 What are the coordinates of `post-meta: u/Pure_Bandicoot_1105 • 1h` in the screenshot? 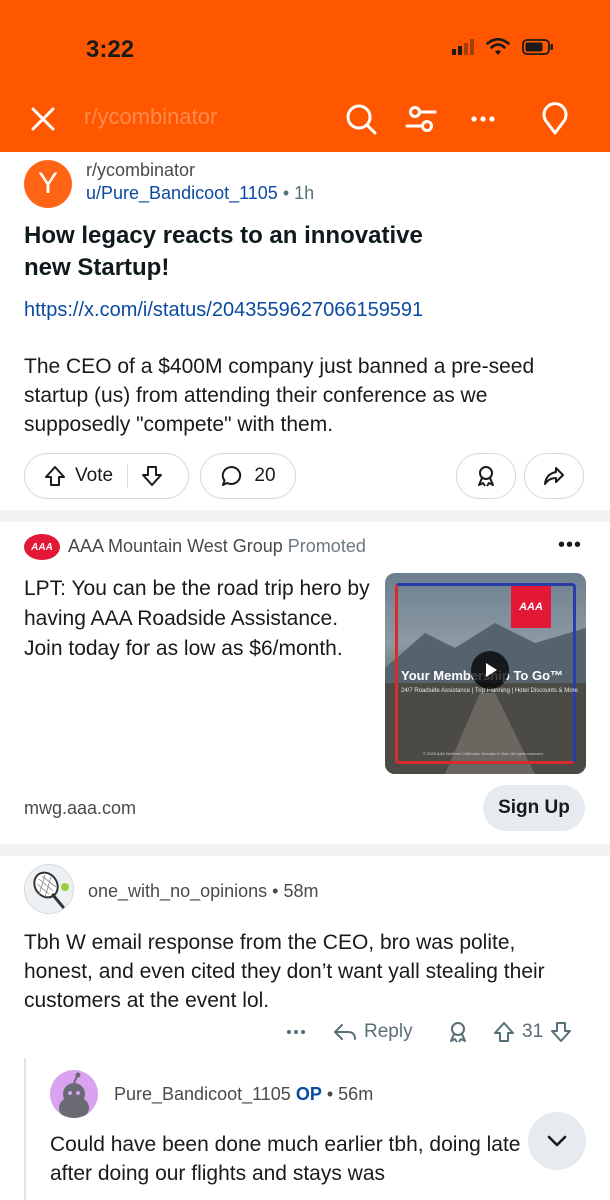 It's located at (200, 193).